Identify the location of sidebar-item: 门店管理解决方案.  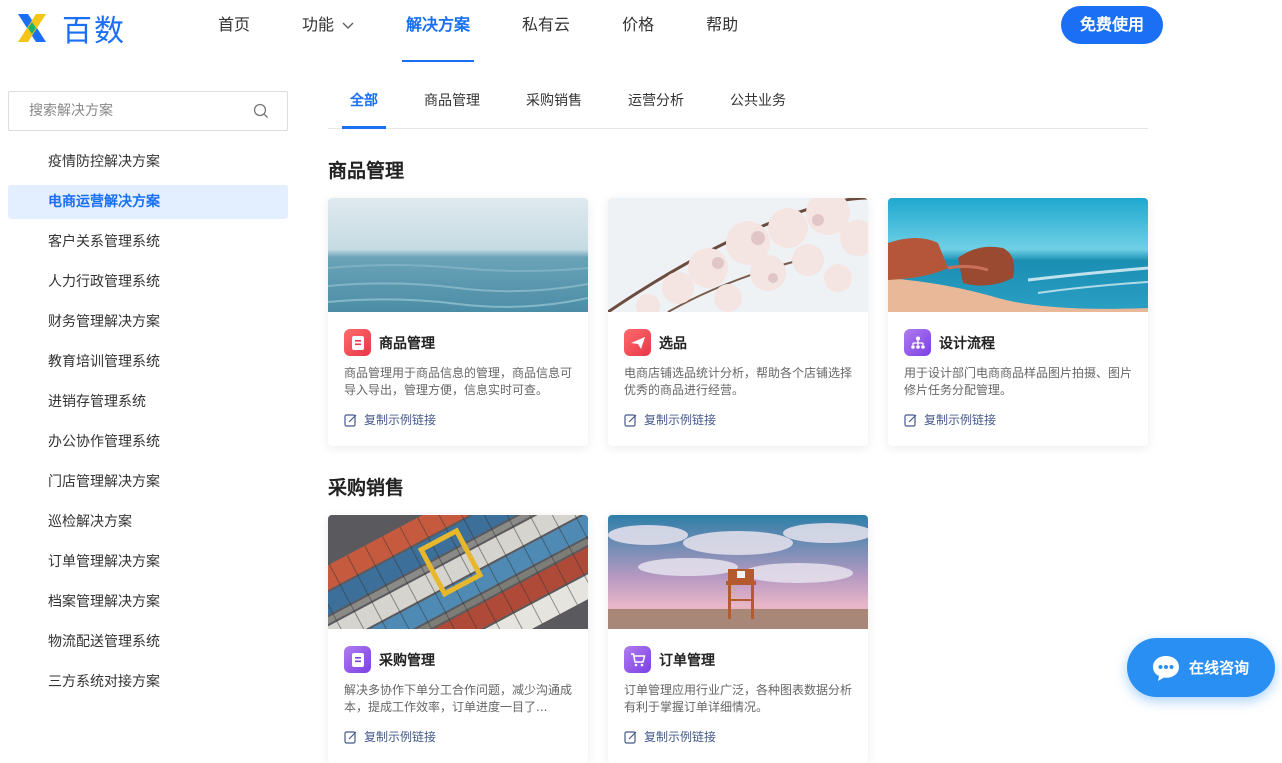
(148, 482).